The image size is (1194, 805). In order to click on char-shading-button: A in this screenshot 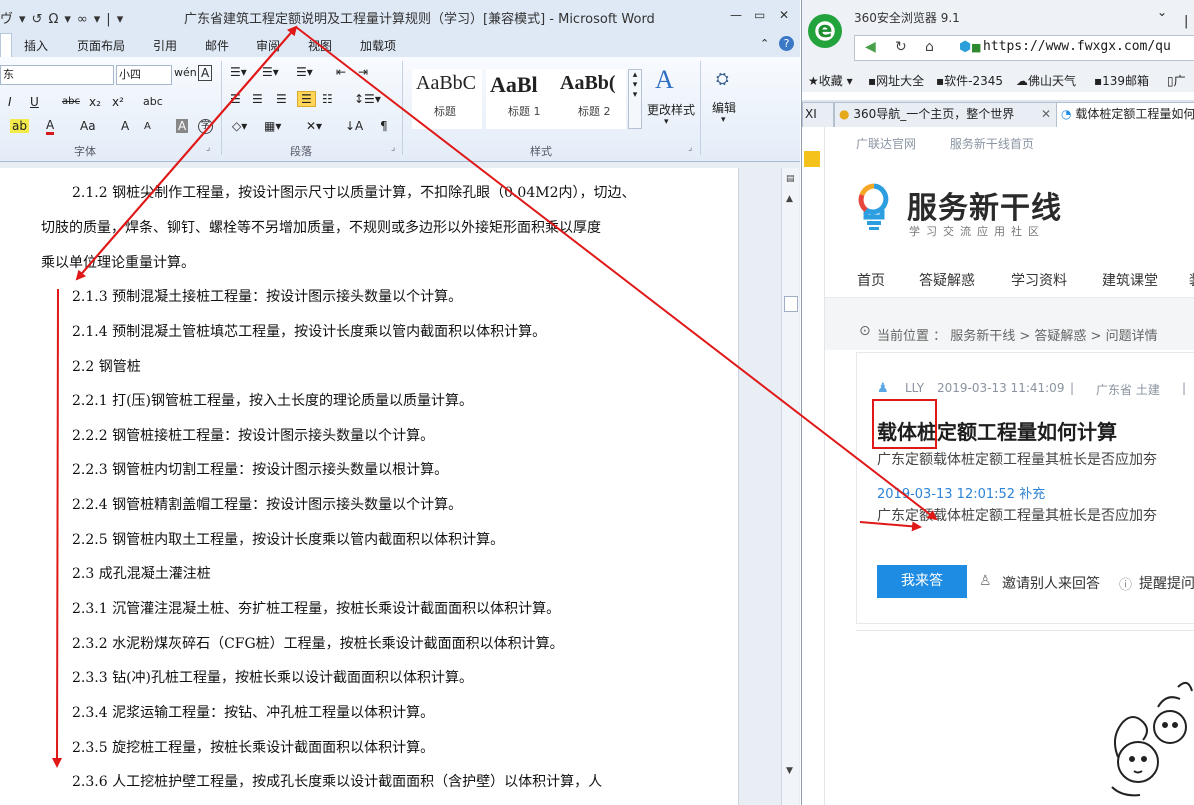, I will do `click(182, 126)`.